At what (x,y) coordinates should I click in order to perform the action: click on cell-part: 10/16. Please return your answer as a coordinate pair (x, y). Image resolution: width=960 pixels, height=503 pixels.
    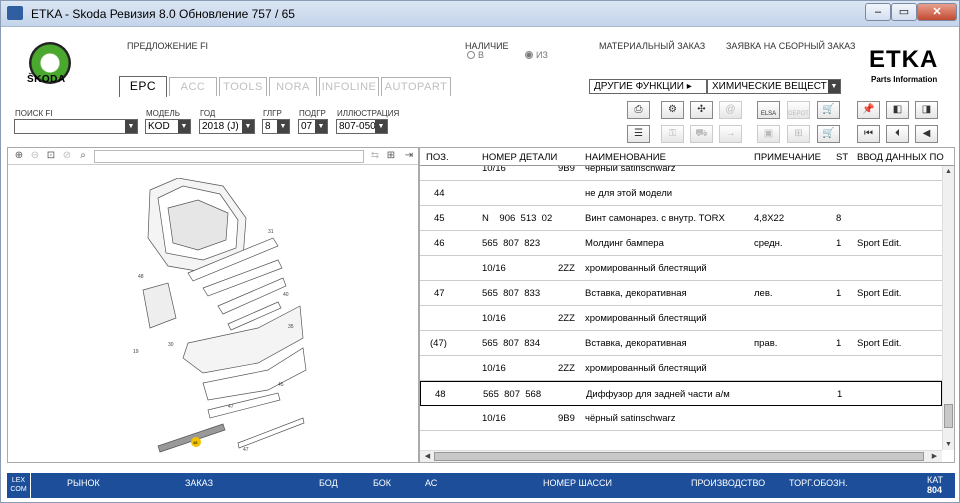
    Looking at the image, I should click on (494, 170).